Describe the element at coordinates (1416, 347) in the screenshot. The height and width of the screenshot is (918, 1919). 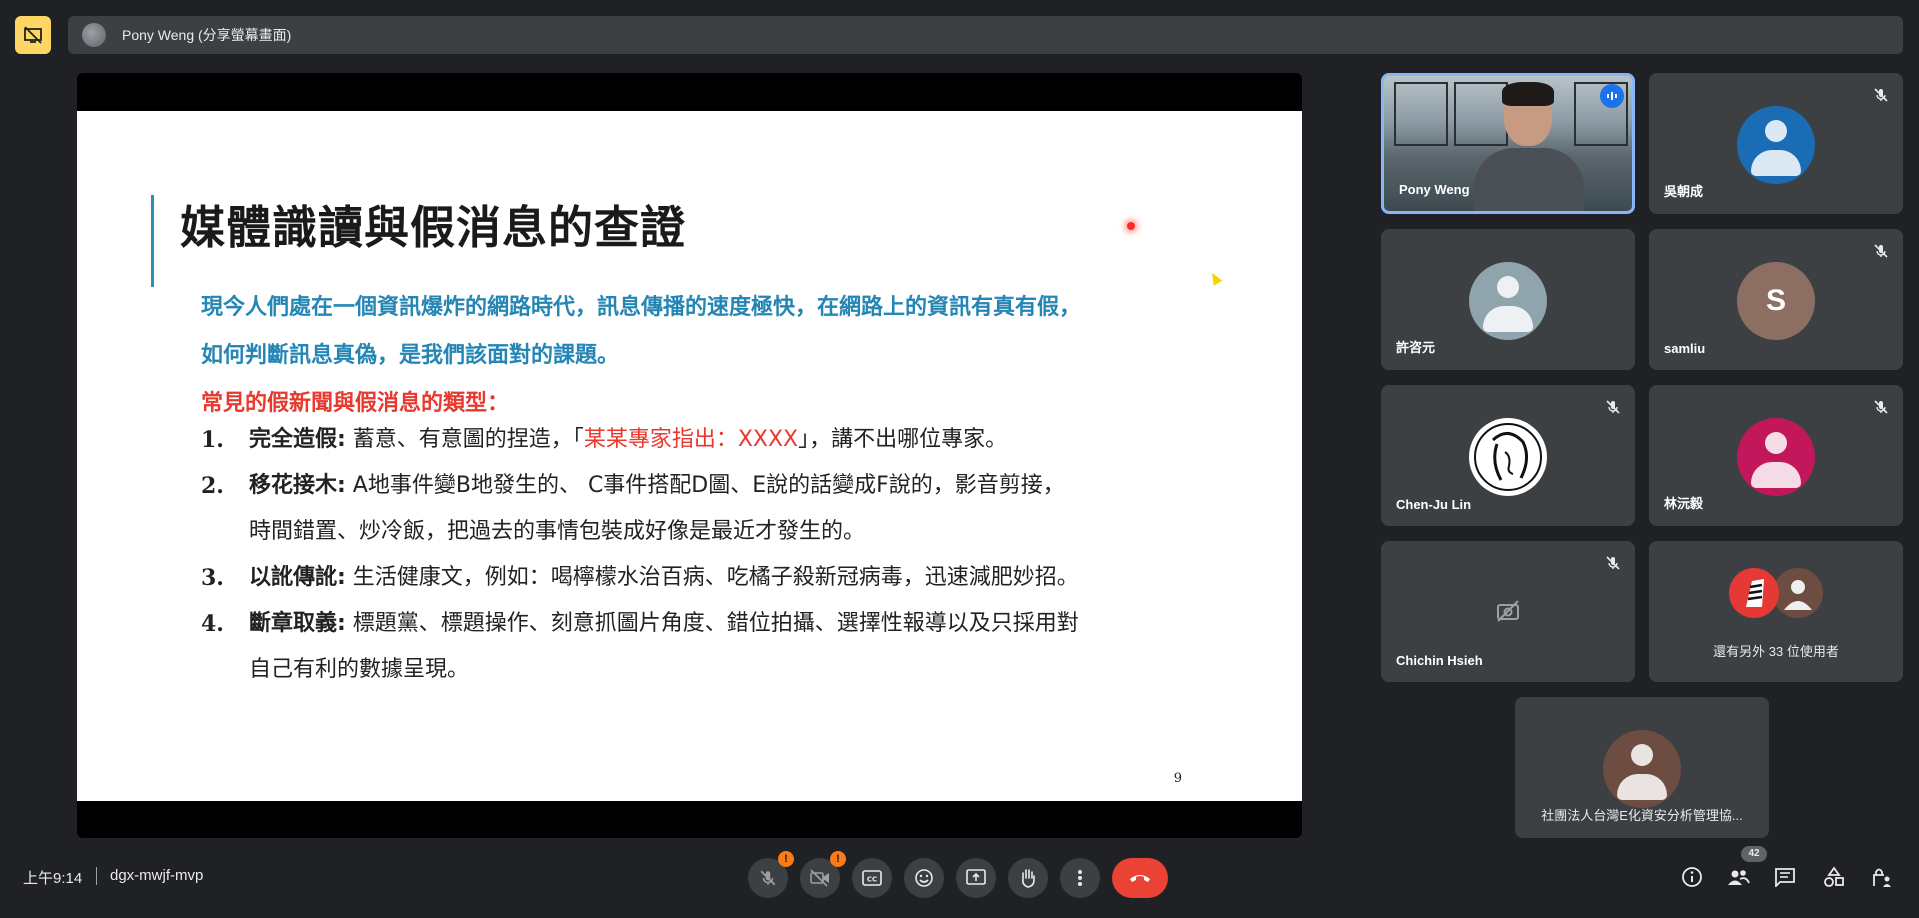
I see `participant-name: 許咨元` at that location.